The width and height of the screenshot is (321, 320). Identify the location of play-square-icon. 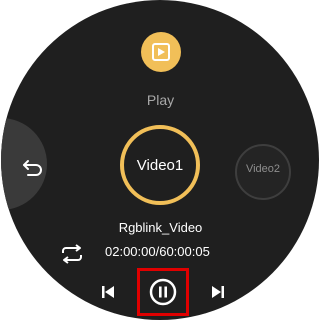
(161, 52).